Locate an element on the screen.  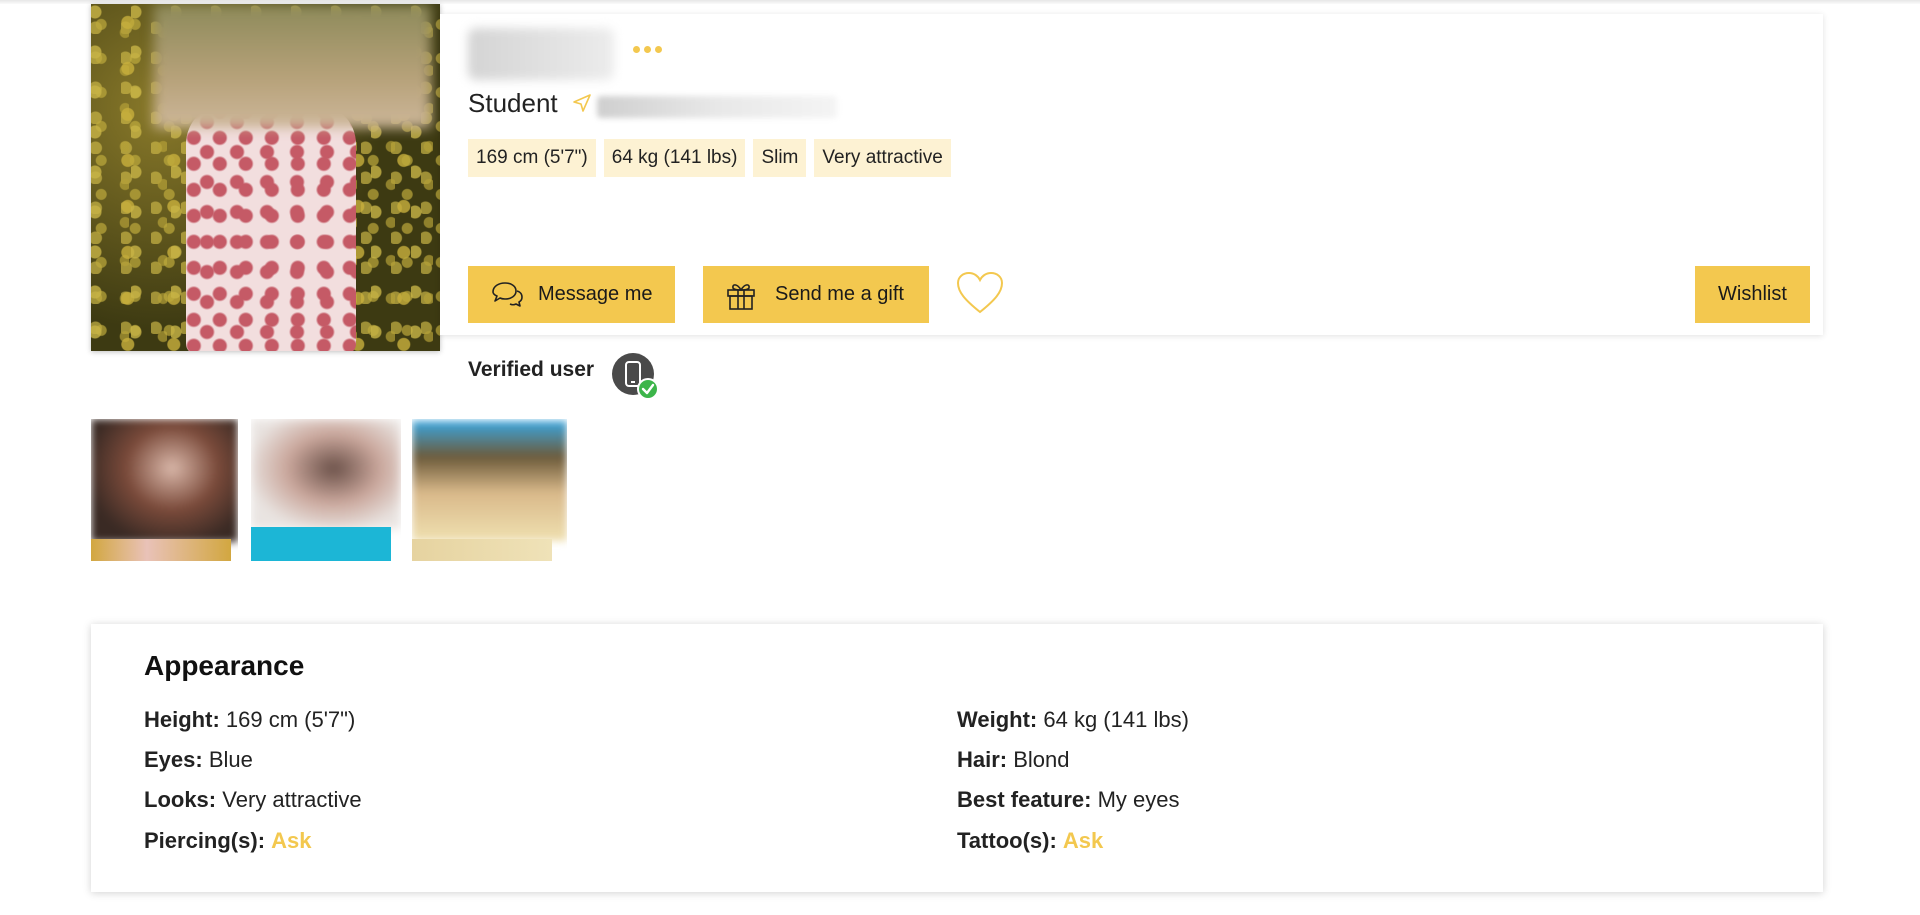
tag-height: 169 cm (5'7") is located at coordinates (532, 158).